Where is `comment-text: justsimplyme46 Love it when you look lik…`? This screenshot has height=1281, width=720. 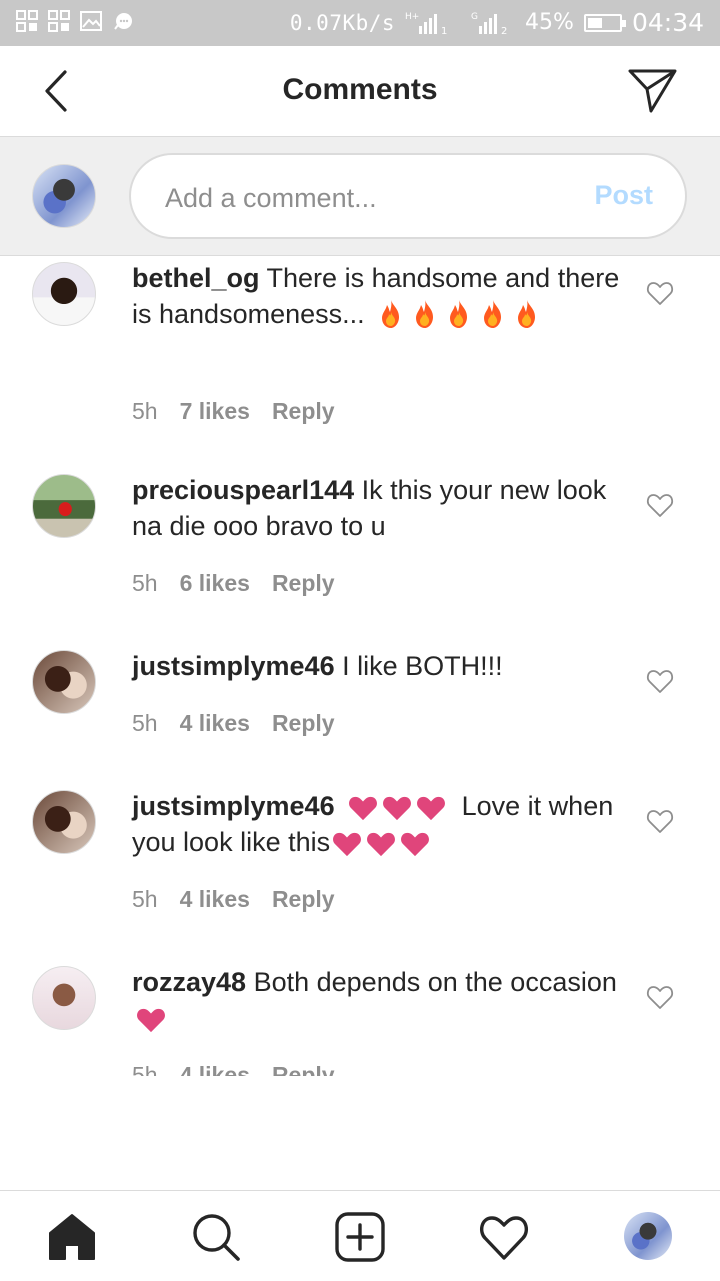
comment-text: justsimplyme46 Love it when you look lik… is located at coordinates (377, 824).